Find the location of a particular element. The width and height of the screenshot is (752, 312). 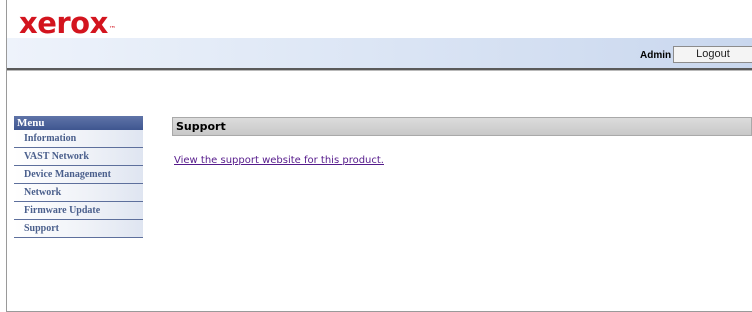

logo-text: xerox is located at coordinates (63, 23).